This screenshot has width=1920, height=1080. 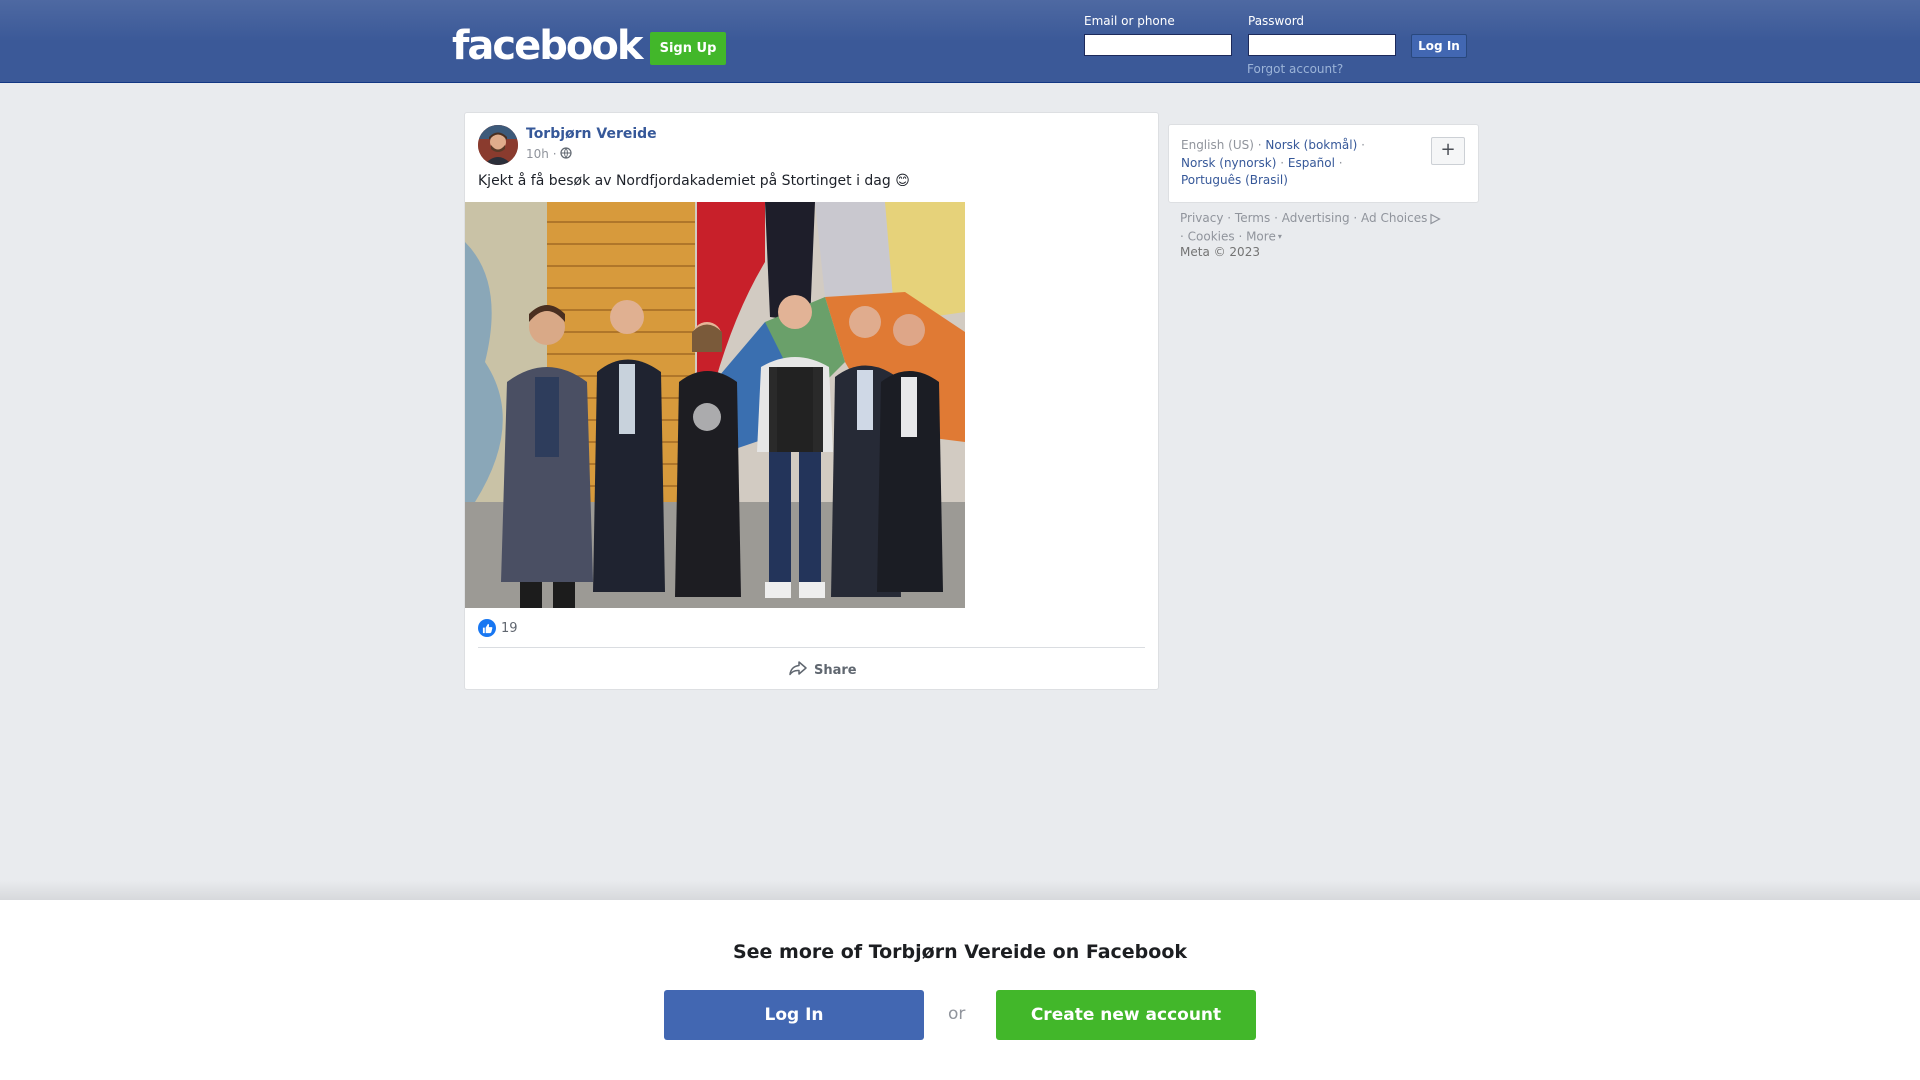 What do you see at coordinates (1201, 218) in the screenshot?
I see `footer-link-privacy: Privacy` at bounding box center [1201, 218].